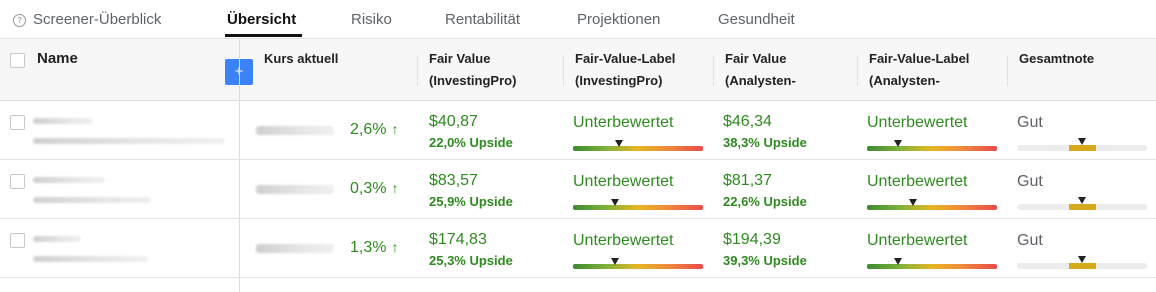 This screenshot has width=1156, height=292. I want to click on fair-value-pro-upside: 25,9% Upside, so click(471, 201).